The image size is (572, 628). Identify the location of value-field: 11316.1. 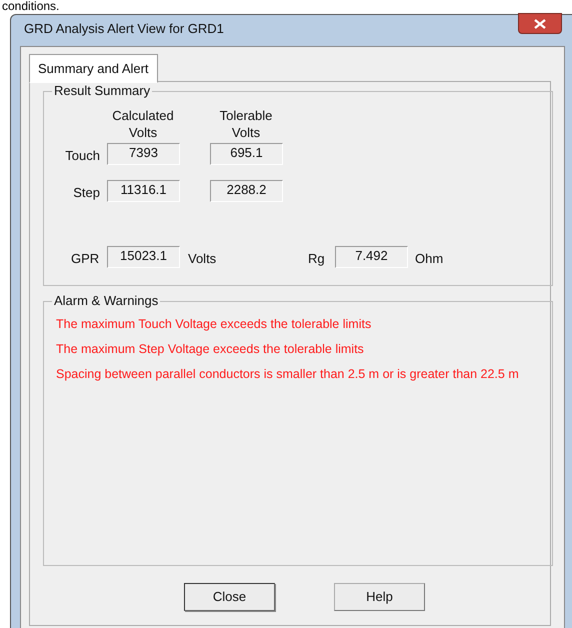
(143, 191).